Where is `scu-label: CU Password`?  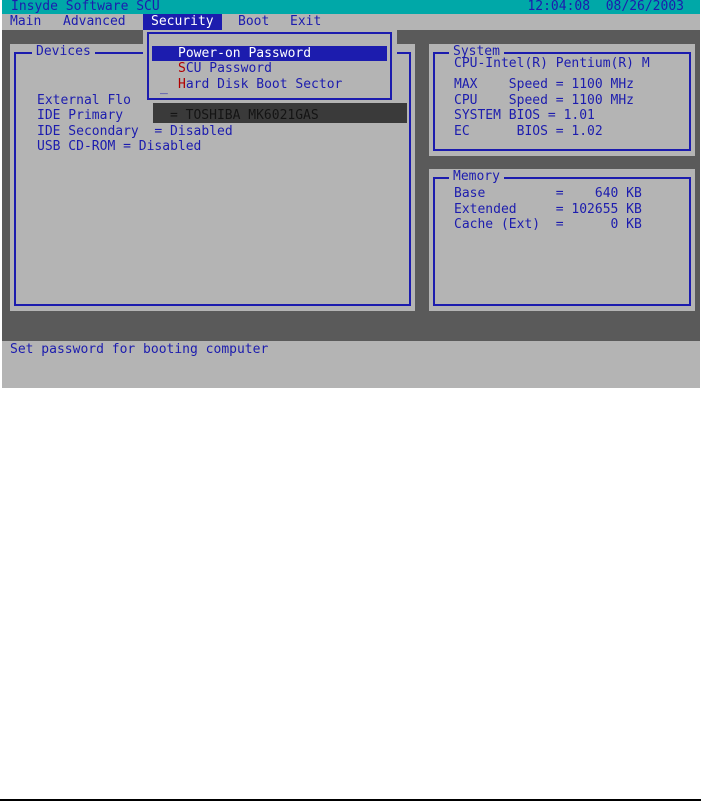
scu-label: CU Password is located at coordinates (228, 68).